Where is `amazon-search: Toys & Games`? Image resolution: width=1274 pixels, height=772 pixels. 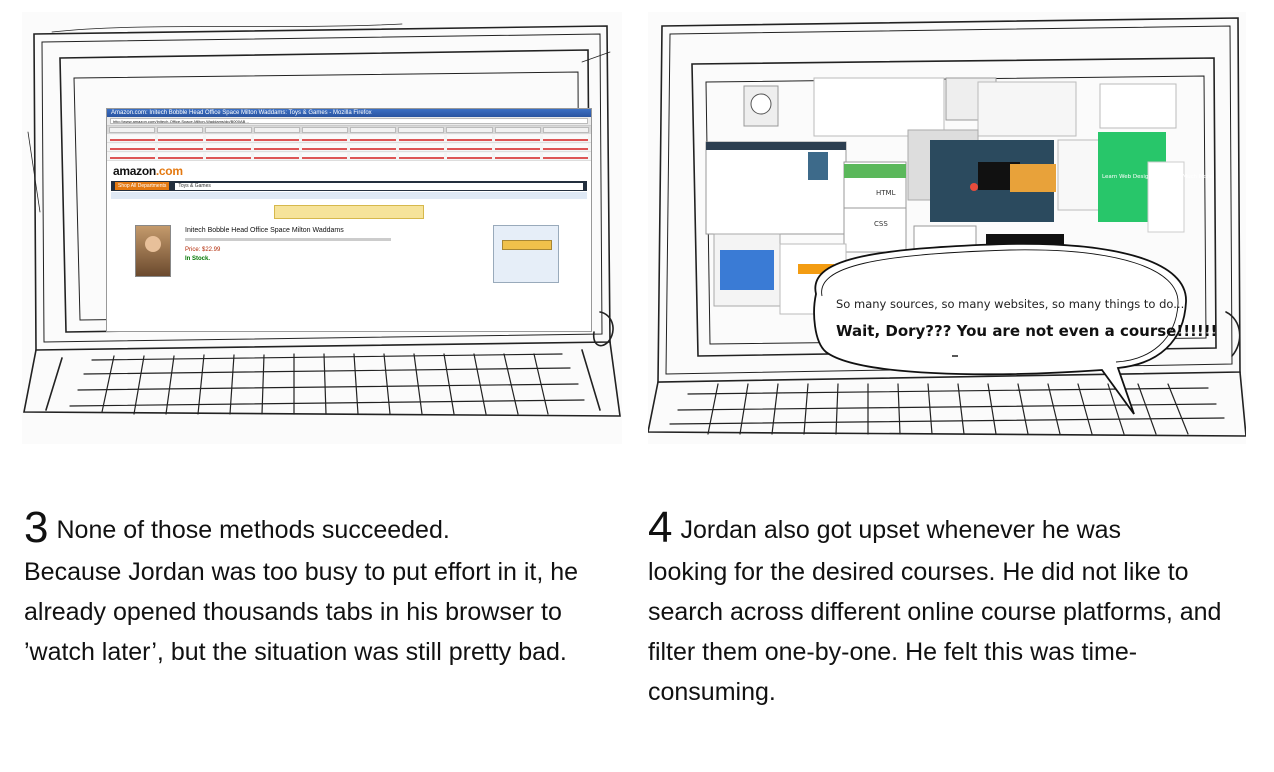 amazon-search: Toys & Games is located at coordinates (379, 186).